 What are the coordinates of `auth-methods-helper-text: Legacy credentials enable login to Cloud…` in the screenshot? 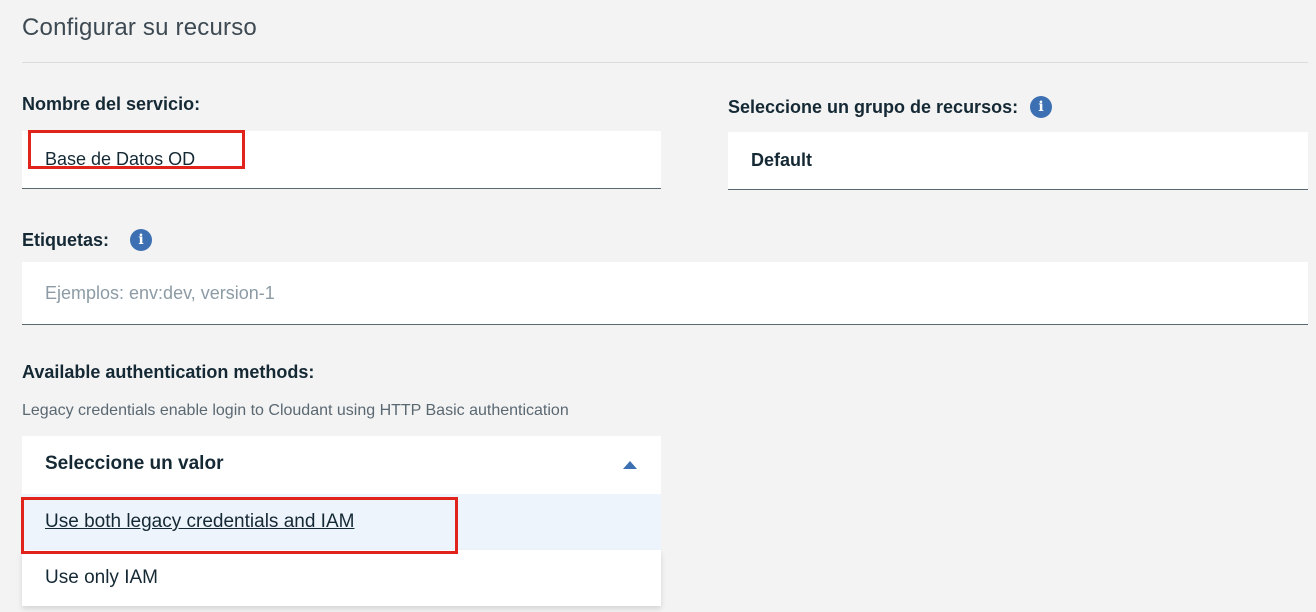 It's located at (295, 410).